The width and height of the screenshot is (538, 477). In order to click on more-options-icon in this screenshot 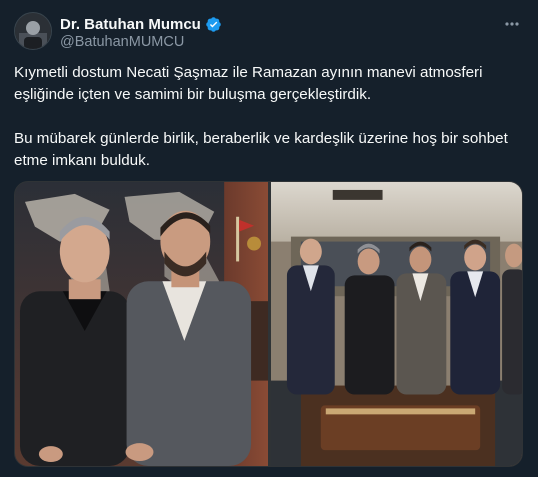, I will do `click(512, 24)`.